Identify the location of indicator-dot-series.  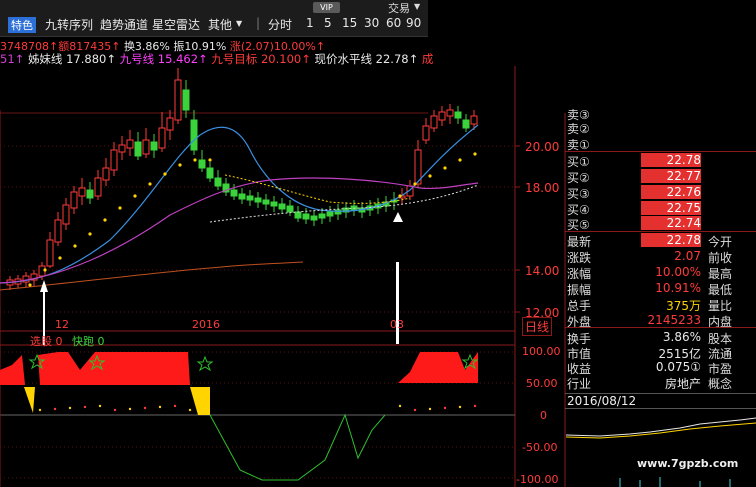
(257, 408).